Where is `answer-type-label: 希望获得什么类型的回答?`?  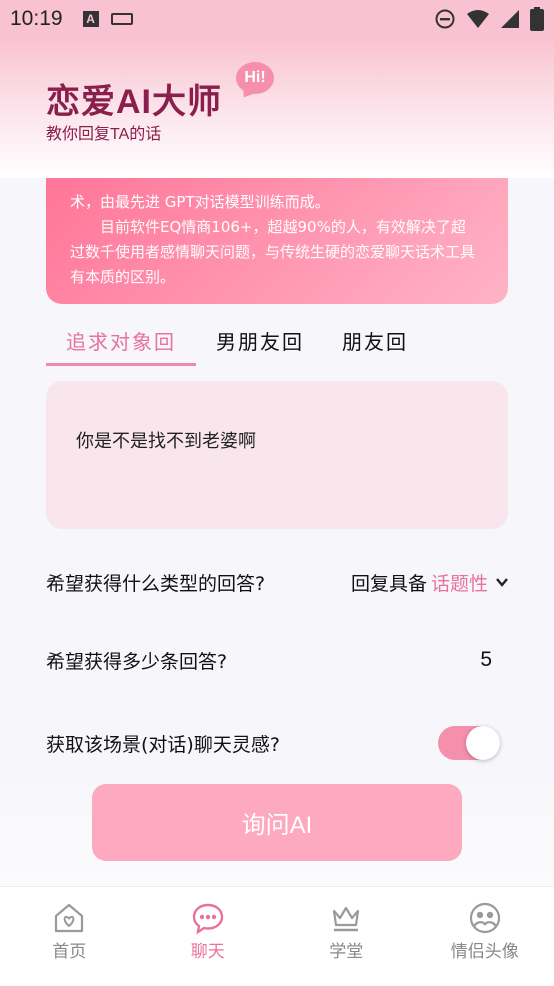 answer-type-label: 希望获得什么类型的回答? is located at coordinates (156, 583).